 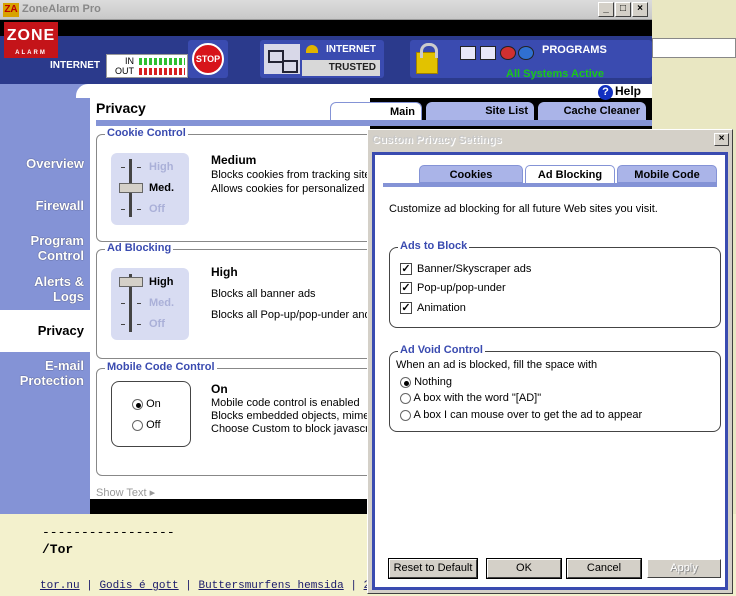 I want to click on minimize-button: _, so click(x=606, y=9).